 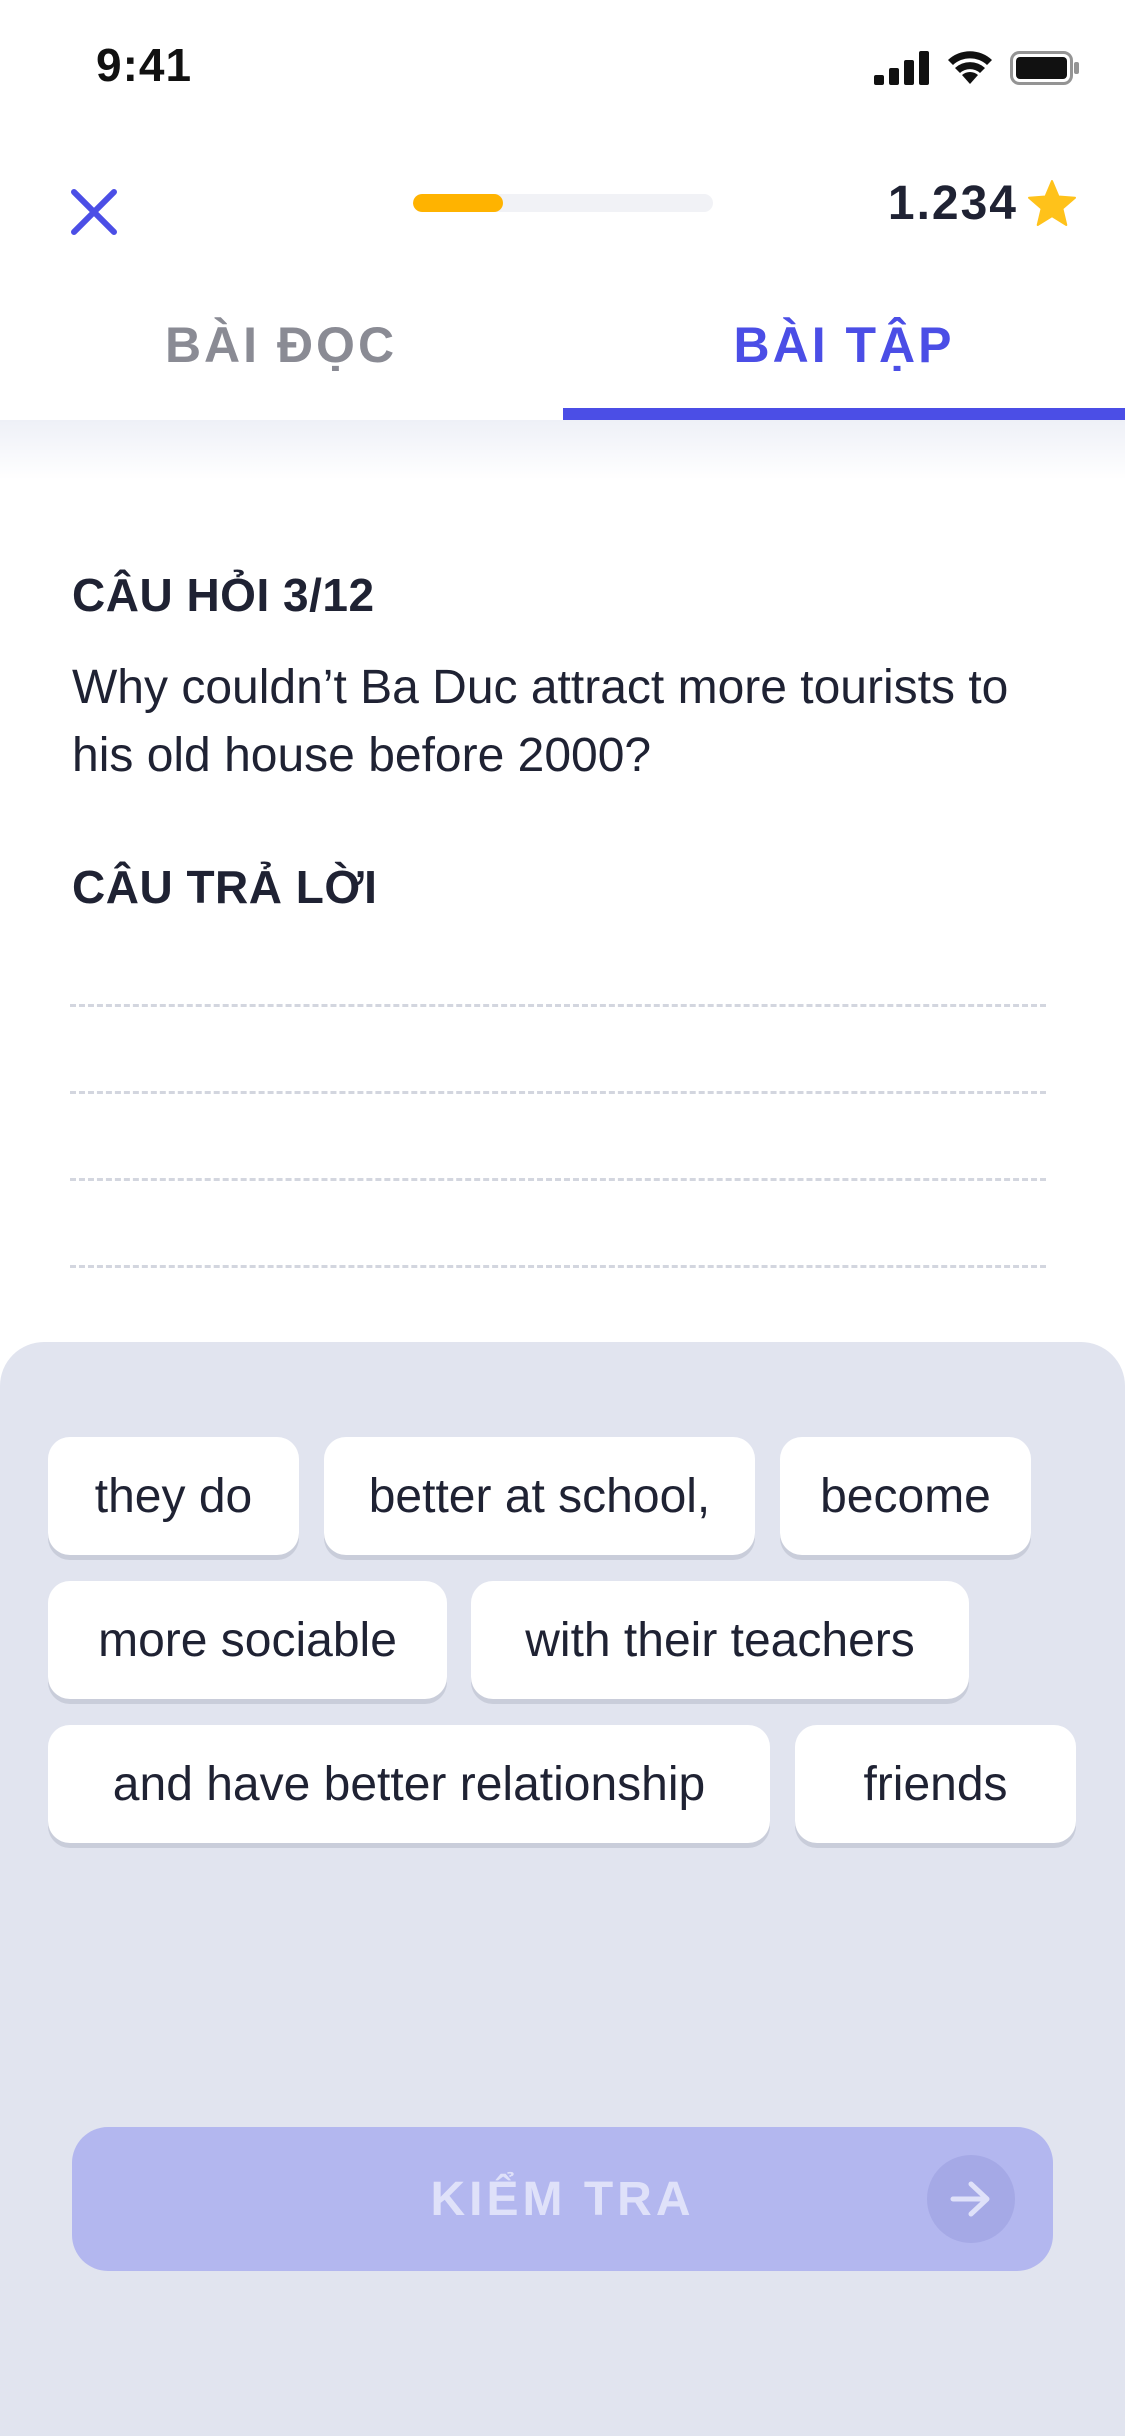 What do you see at coordinates (720, 1640) in the screenshot?
I see `word-chip: with their teachers` at bounding box center [720, 1640].